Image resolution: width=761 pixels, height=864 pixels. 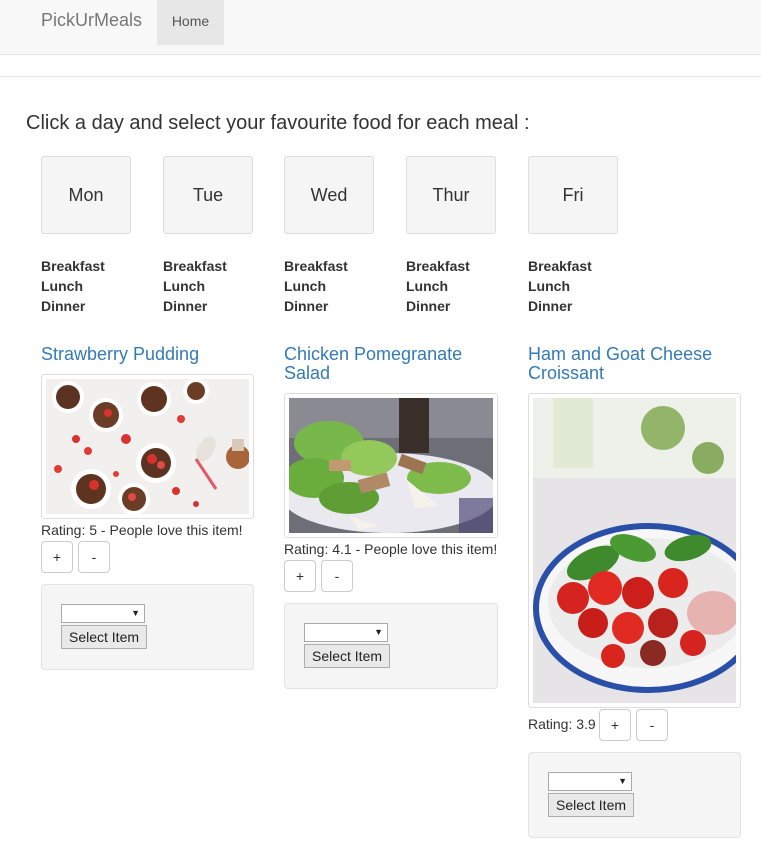 I want to click on day-button-tue: Tue, so click(x=208, y=195).